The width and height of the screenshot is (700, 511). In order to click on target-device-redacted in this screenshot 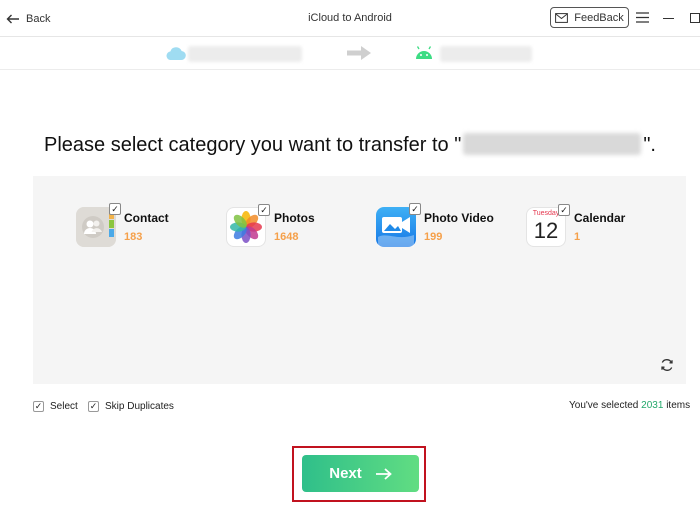, I will do `click(486, 54)`.